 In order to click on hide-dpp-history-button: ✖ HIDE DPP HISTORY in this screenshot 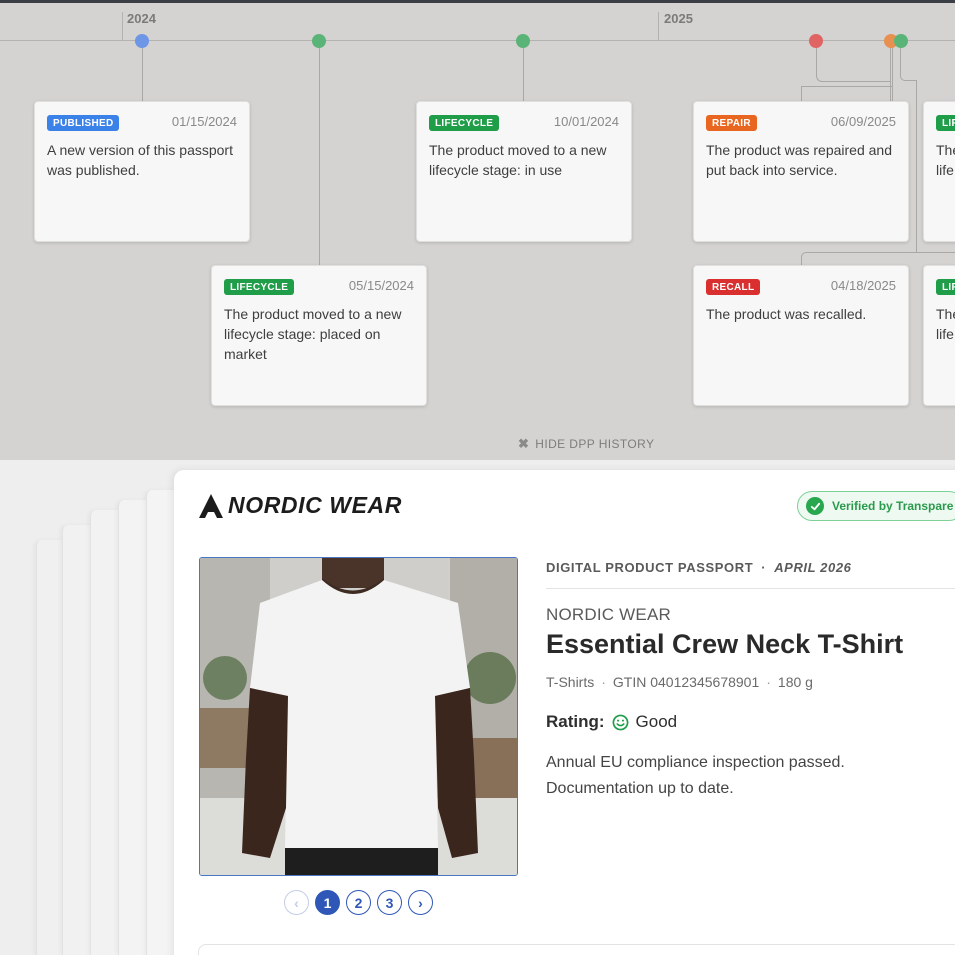, I will do `click(586, 444)`.